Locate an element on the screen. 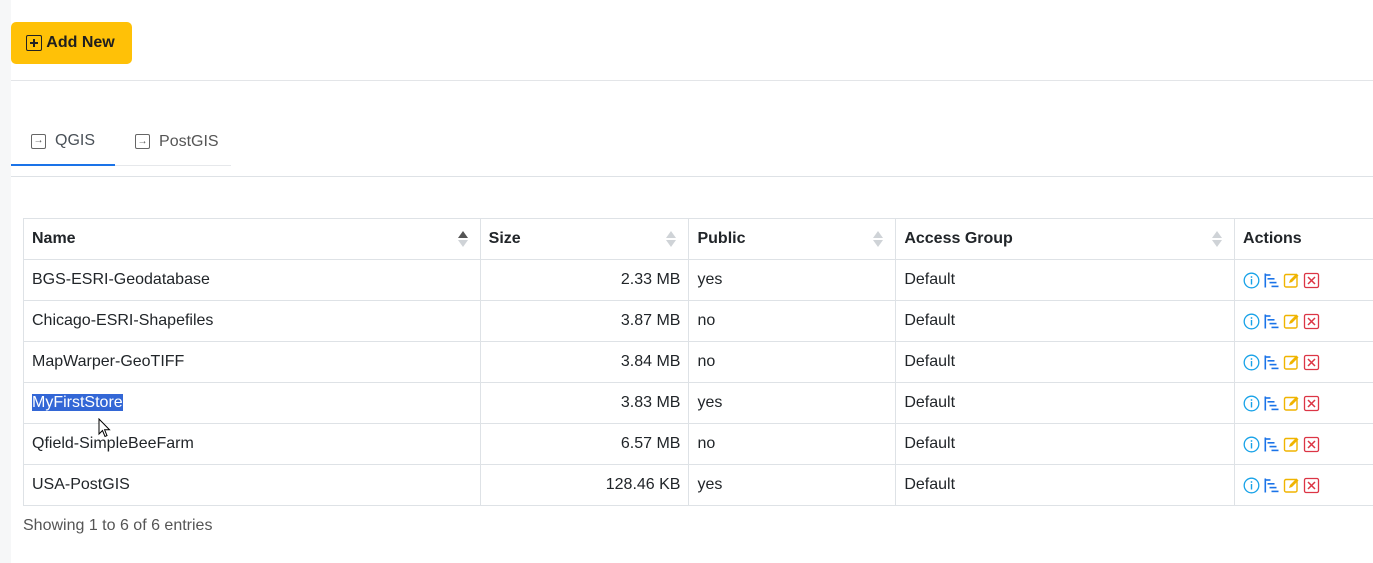 The width and height of the screenshot is (1373, 563). sort-asc-icon is located at coordinates (462, 239).